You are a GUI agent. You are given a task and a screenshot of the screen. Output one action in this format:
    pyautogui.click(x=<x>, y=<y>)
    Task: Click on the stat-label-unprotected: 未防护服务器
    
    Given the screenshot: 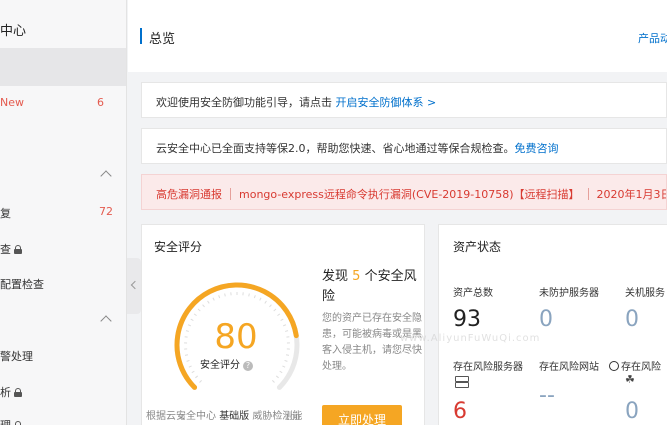 What is the action you would take?
    pyautogui.click(x=569, y=293)
    